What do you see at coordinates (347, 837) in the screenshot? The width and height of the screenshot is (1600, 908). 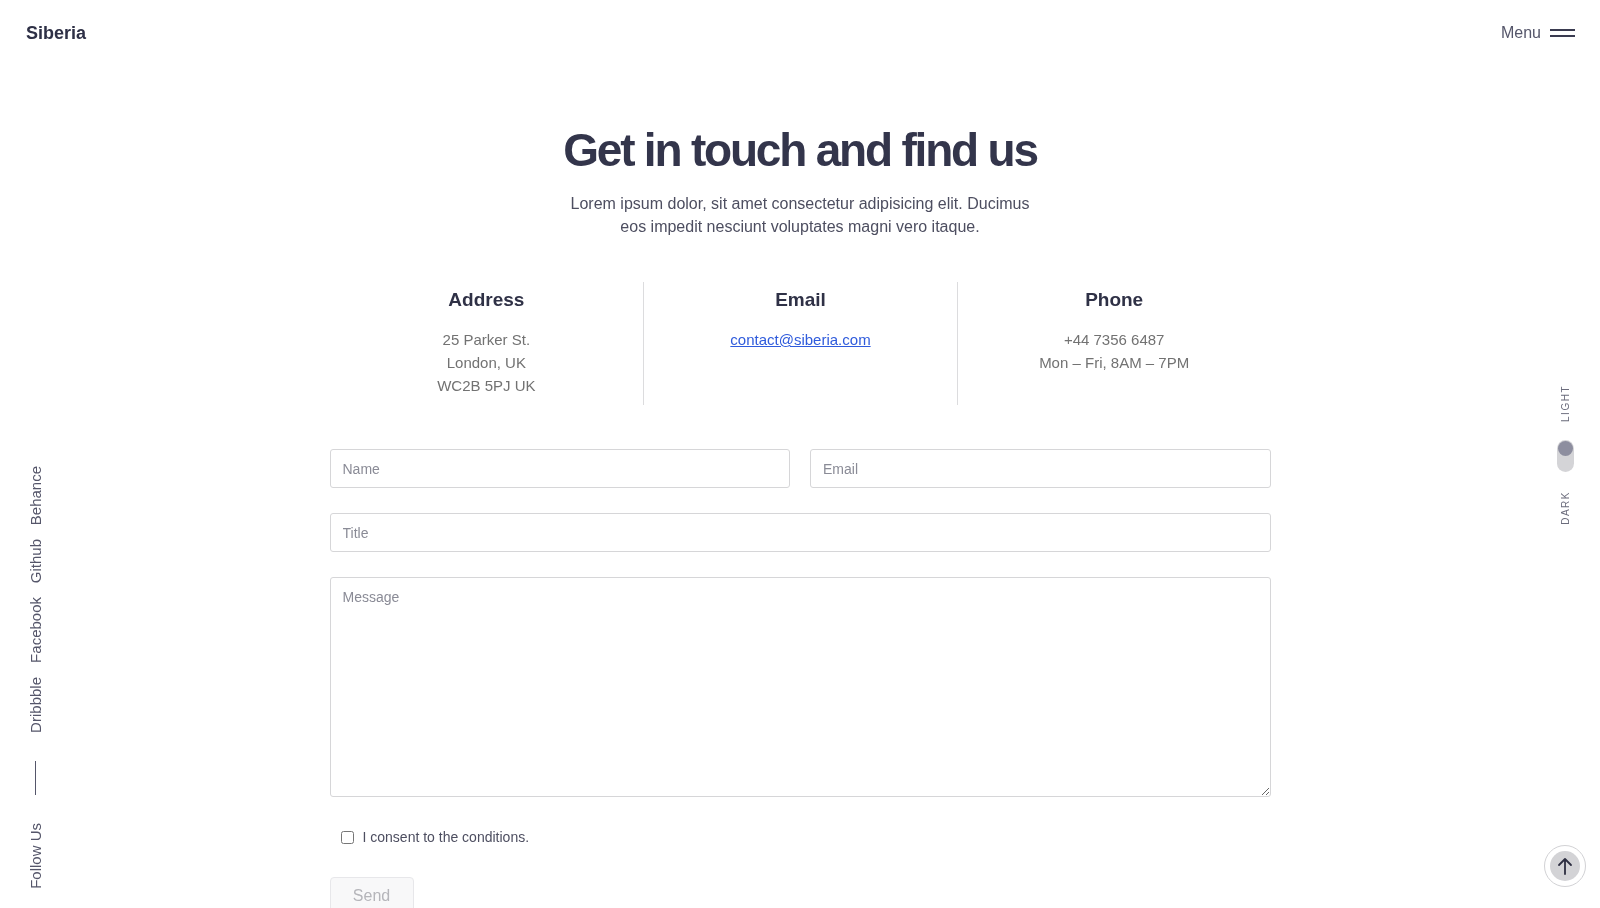 I see `consent-checkbox` at bounding box center [347, 837].